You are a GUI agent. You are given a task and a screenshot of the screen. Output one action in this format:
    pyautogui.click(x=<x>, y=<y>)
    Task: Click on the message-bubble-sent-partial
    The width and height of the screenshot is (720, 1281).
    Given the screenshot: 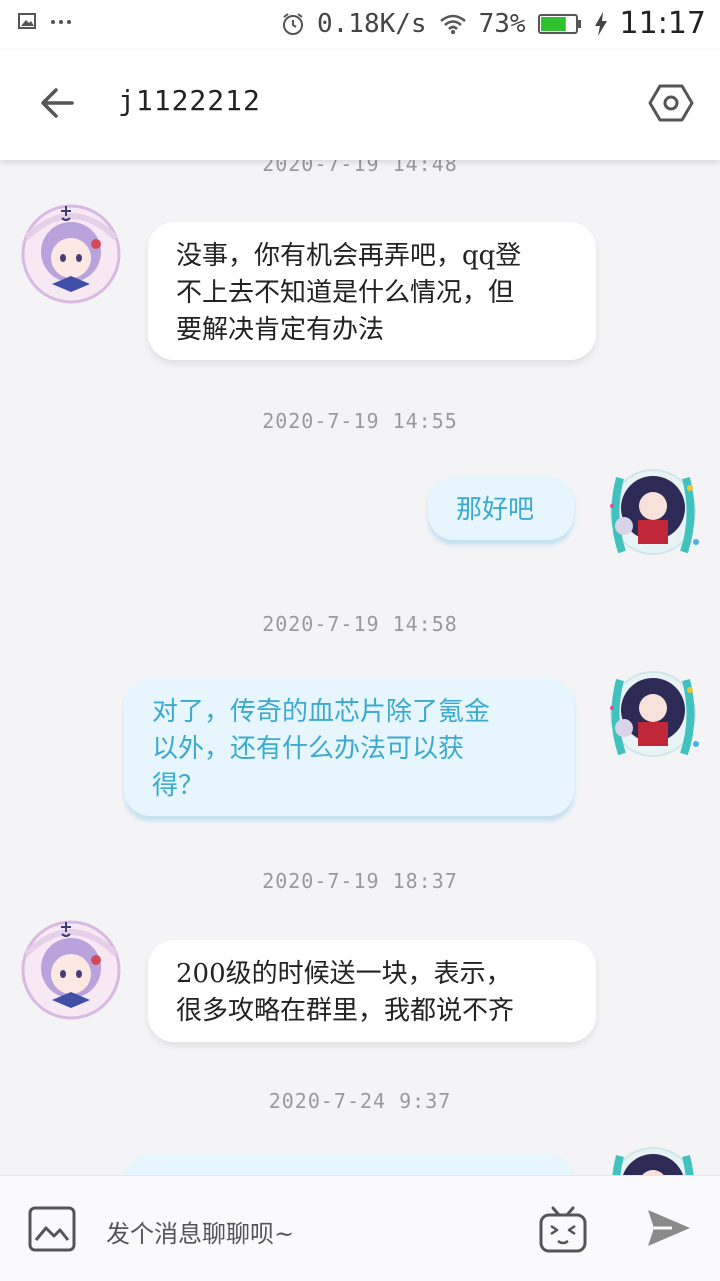 What is the action you would take?
    pyautogui.click(x=349, y=1164)
    